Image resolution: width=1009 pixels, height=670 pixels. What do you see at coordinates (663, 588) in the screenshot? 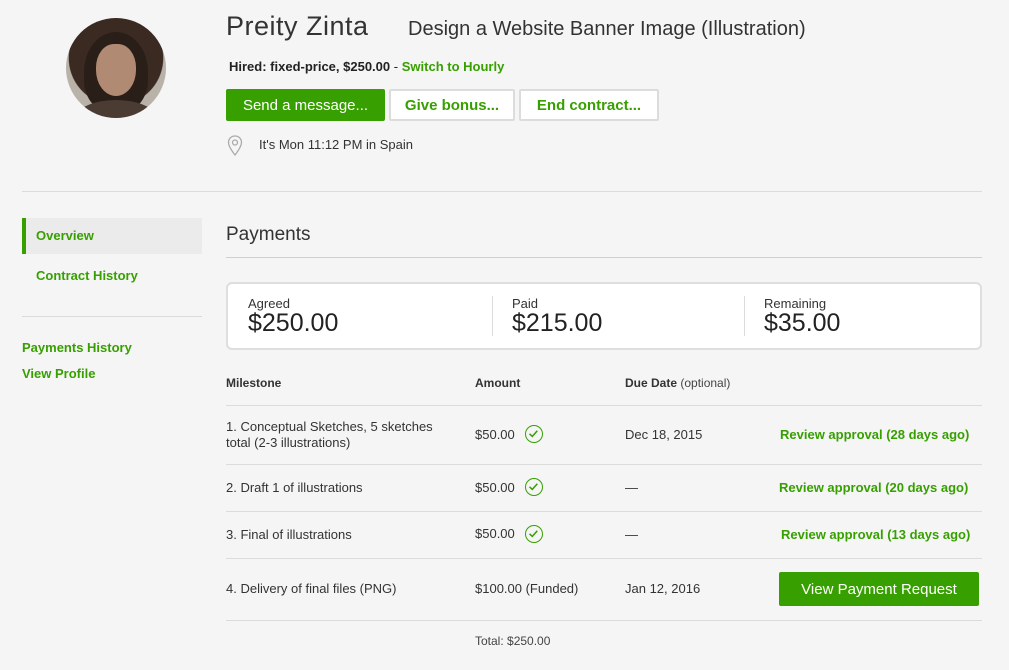
I see `milestone-due-date: Jan 12, 2016` at bounding box center [663, 588].